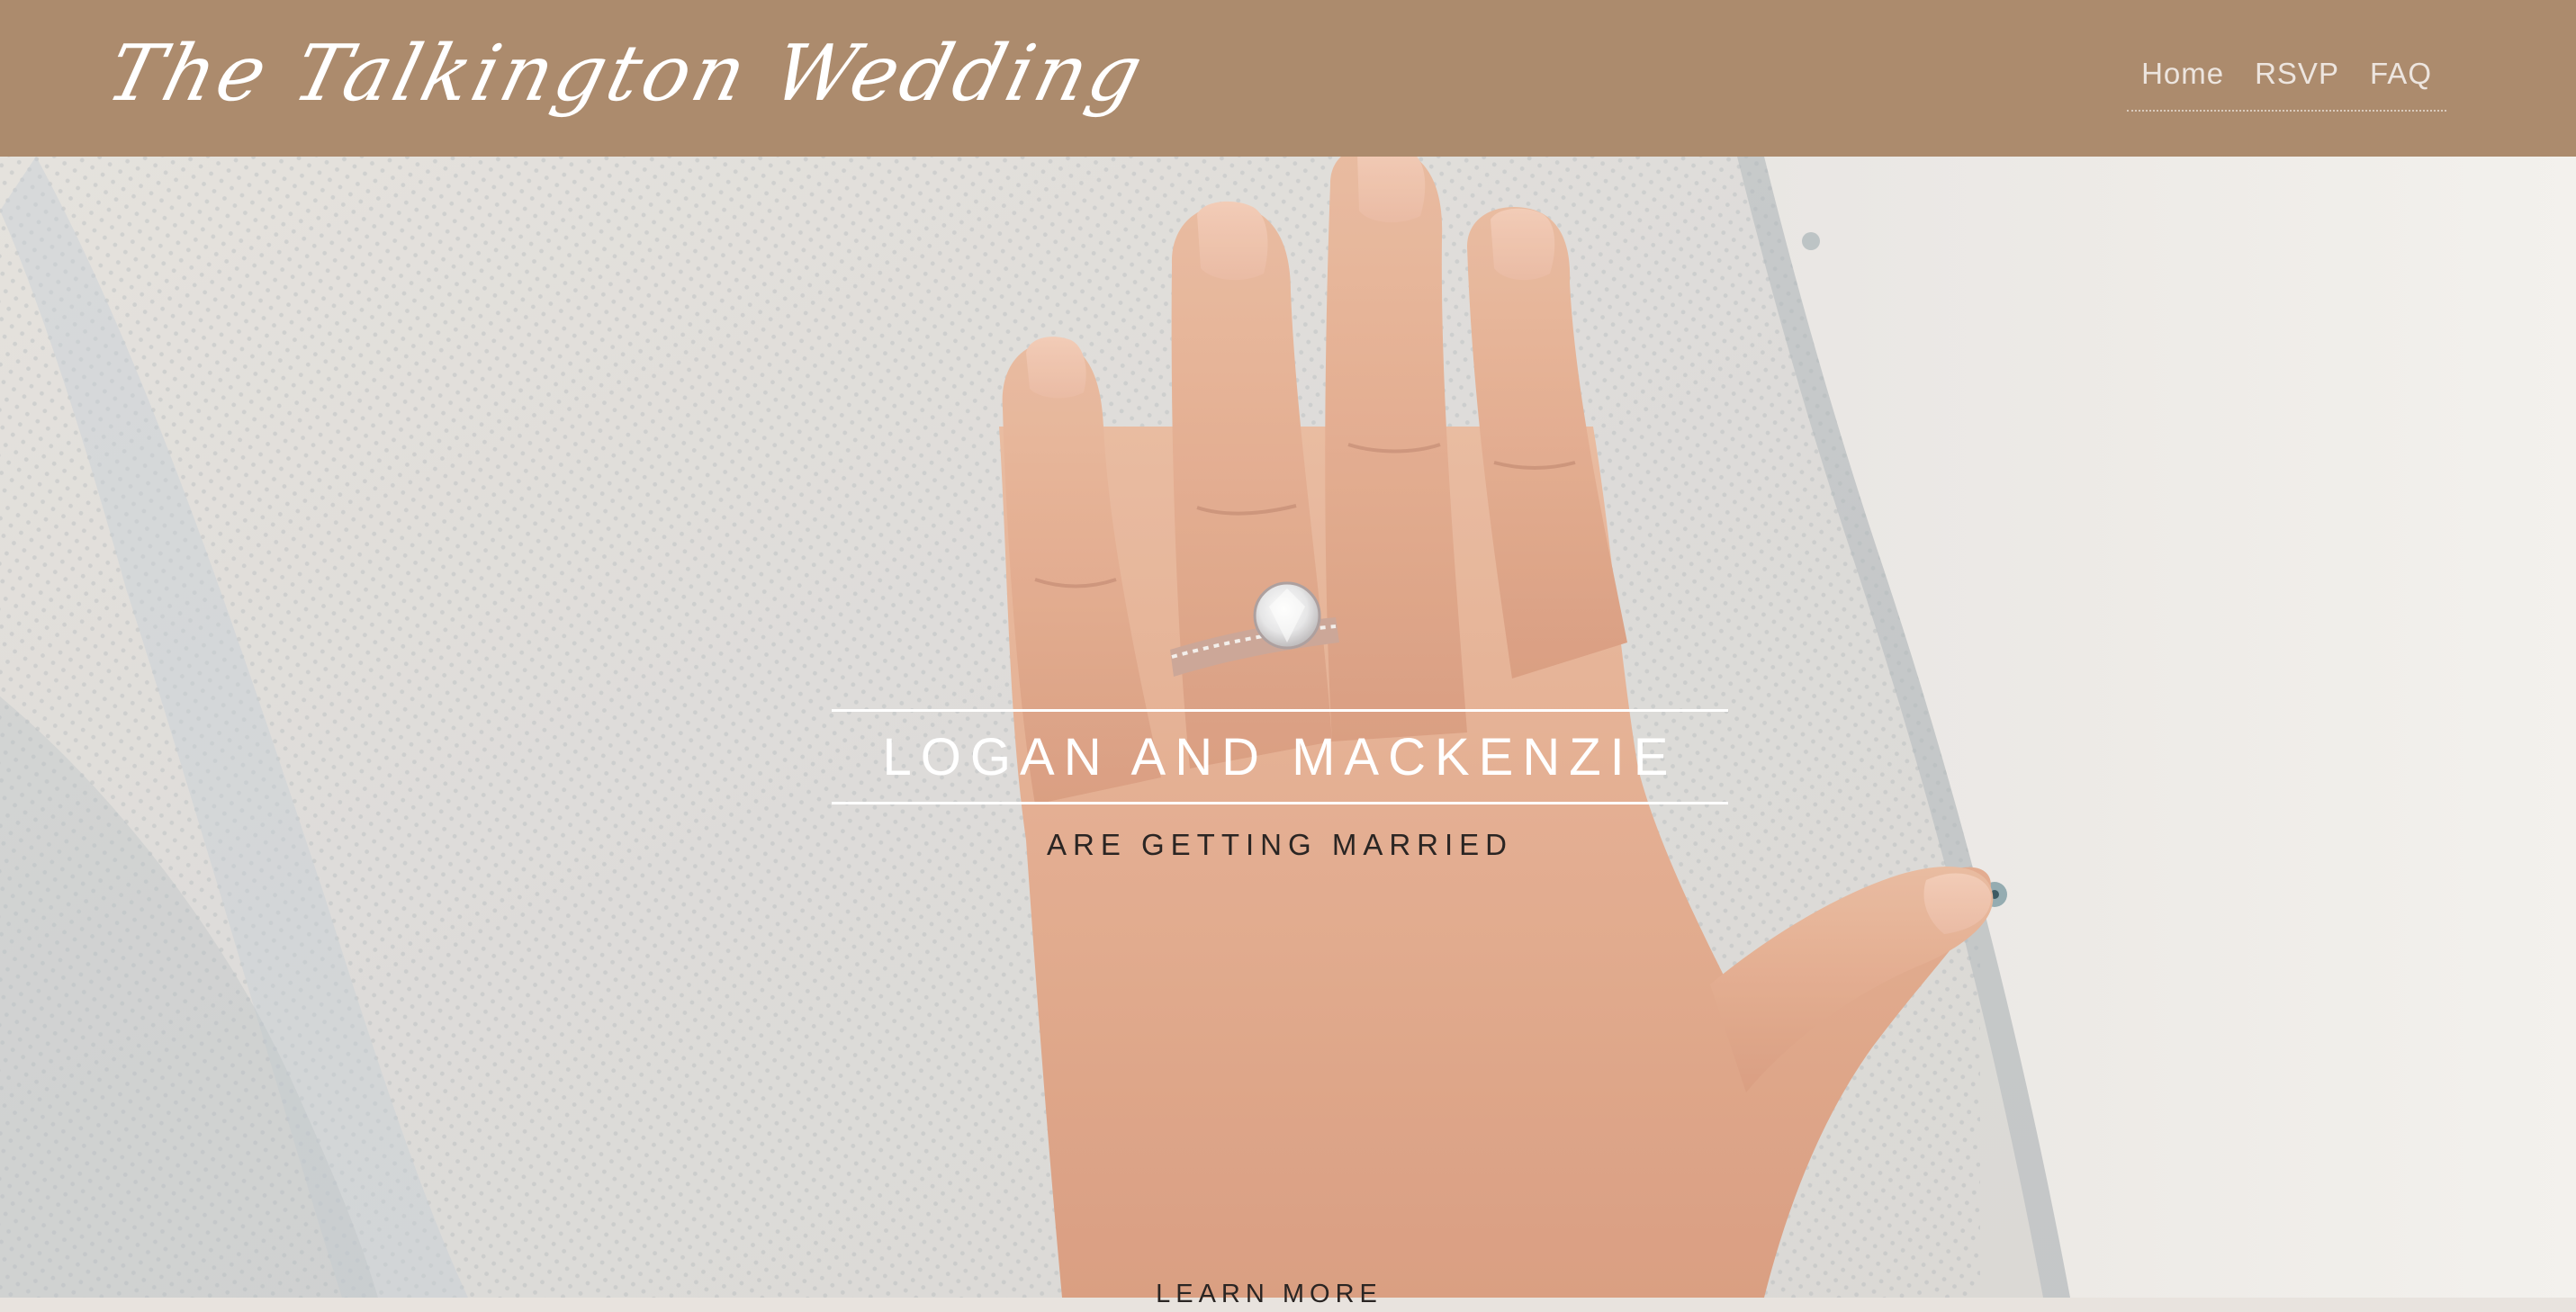 The image size is (2576, 1312). What do you see at coordinates (1288, 78) in the screenshot?
I see `site-header: The Talkington Wedding Home RSVP FAQ` at bounding box center [1288, 78].